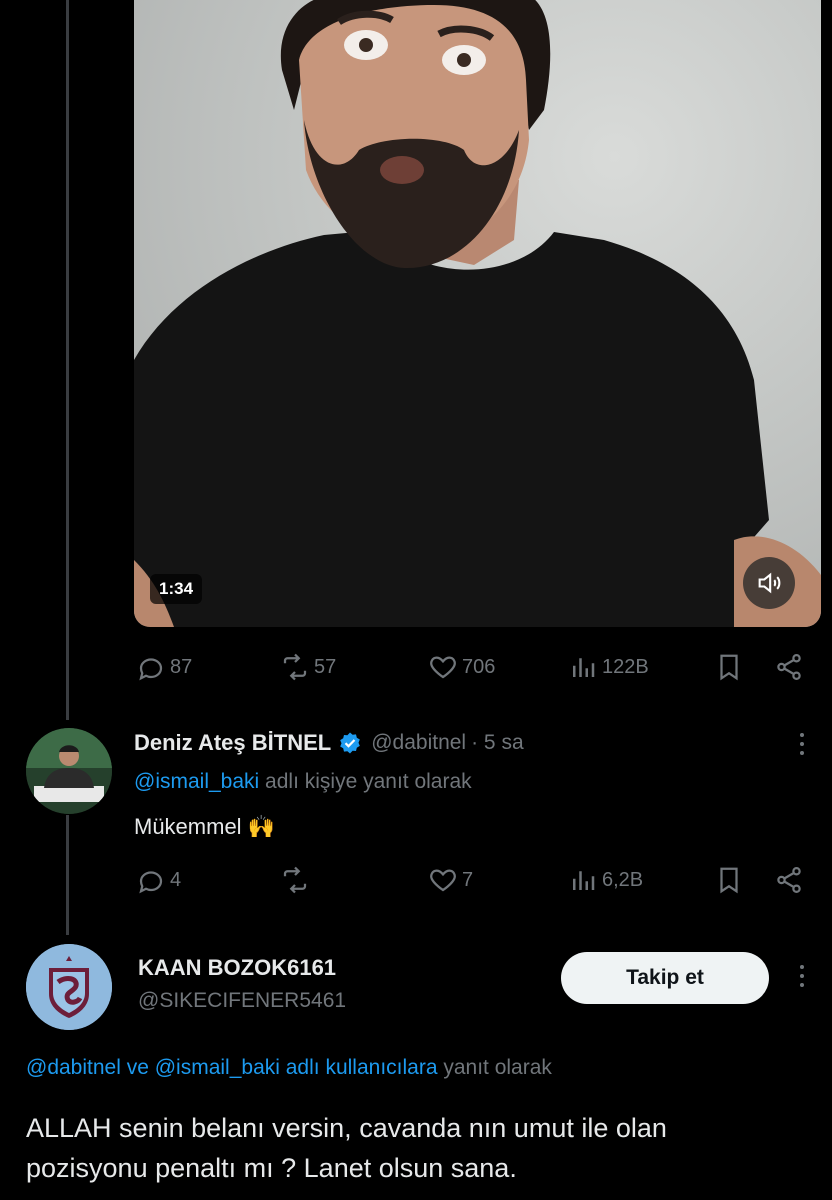 The height and width of the screenshot is (1200, 832). What do you see at coordinates (181, 666) in the screenshot?
I see `reply-count: 87` at bounding box center [181, 666].